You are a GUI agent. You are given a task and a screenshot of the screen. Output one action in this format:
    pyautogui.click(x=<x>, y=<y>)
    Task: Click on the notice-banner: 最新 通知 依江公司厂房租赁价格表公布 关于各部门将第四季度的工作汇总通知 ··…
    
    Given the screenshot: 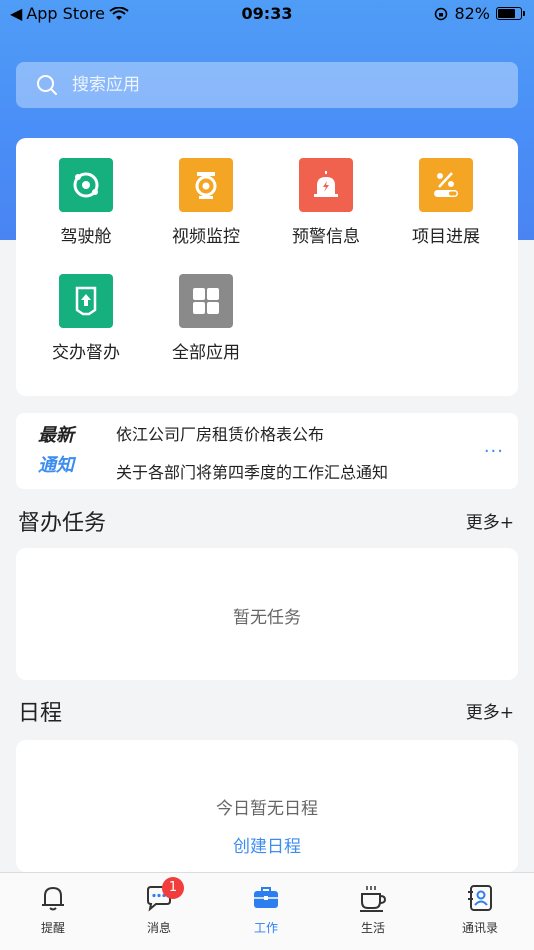 What is the action you would take?
    pyautogui.click(x=267, y=451)
    